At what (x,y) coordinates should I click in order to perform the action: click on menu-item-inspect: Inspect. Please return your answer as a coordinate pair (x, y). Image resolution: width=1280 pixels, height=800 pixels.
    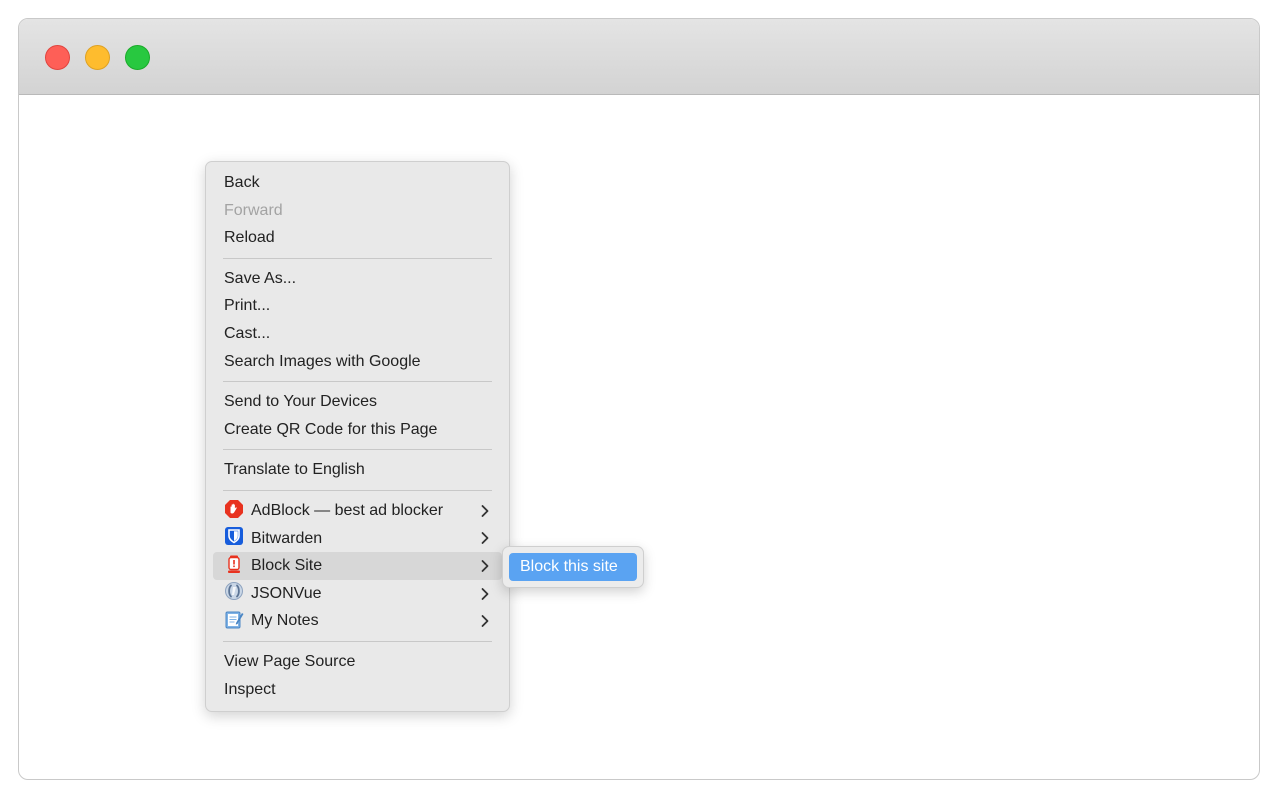
    Looking at the image, I should click on (357, 690).